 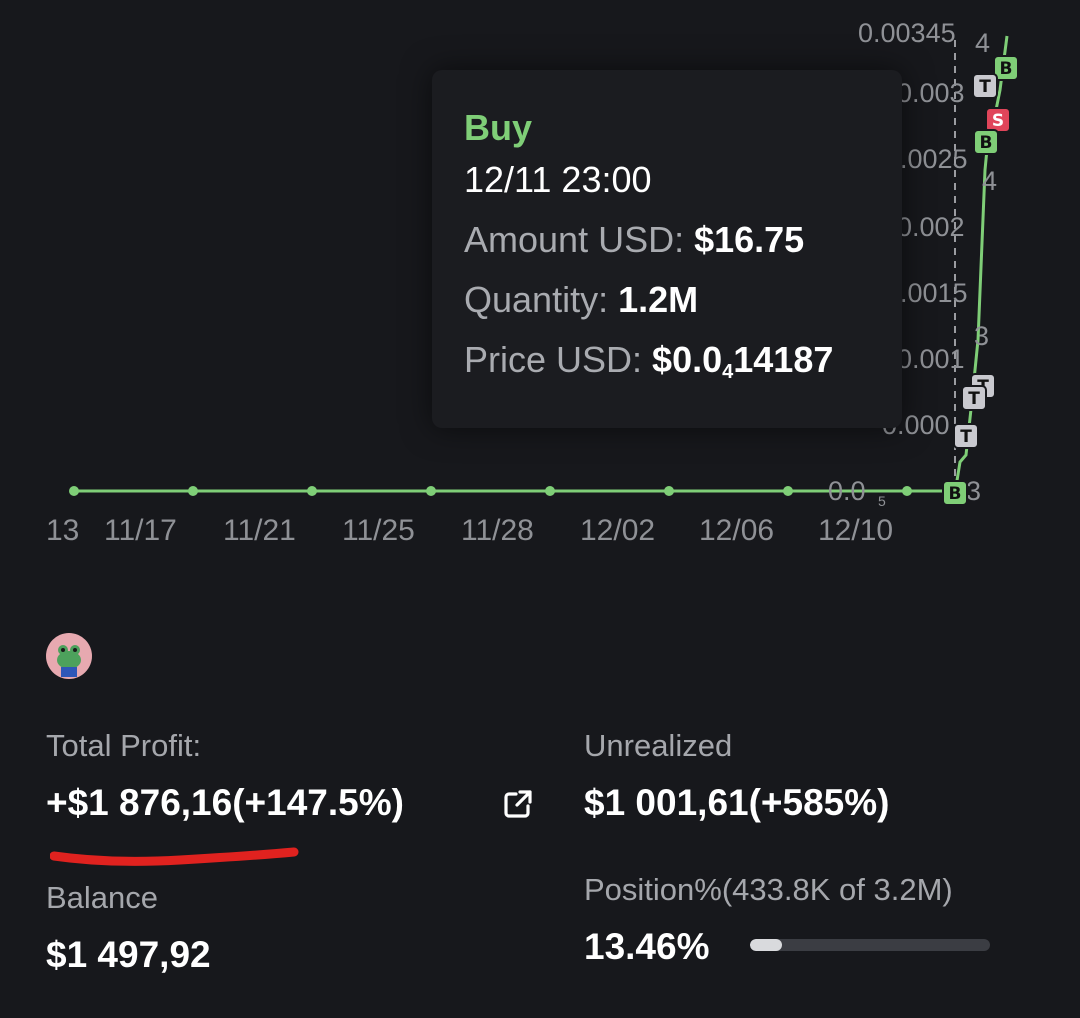 I want to click on y-tick: 0.001, so click(x=931, y=359).